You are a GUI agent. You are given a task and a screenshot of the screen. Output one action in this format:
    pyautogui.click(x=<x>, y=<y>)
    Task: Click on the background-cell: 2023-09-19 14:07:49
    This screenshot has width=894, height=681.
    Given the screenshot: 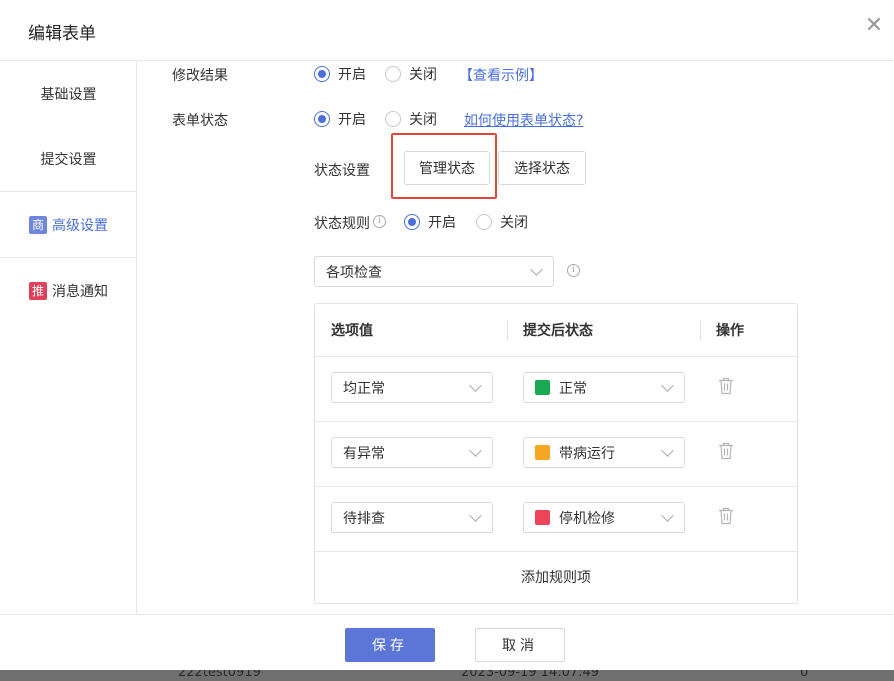 What is the action you would take?
    pyautogui.click(x=530, y=675)
    